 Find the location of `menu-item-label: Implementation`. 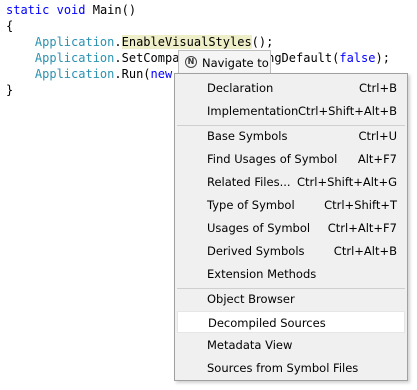

menu-item-label: Implementation is located at coordinates (253, 111).